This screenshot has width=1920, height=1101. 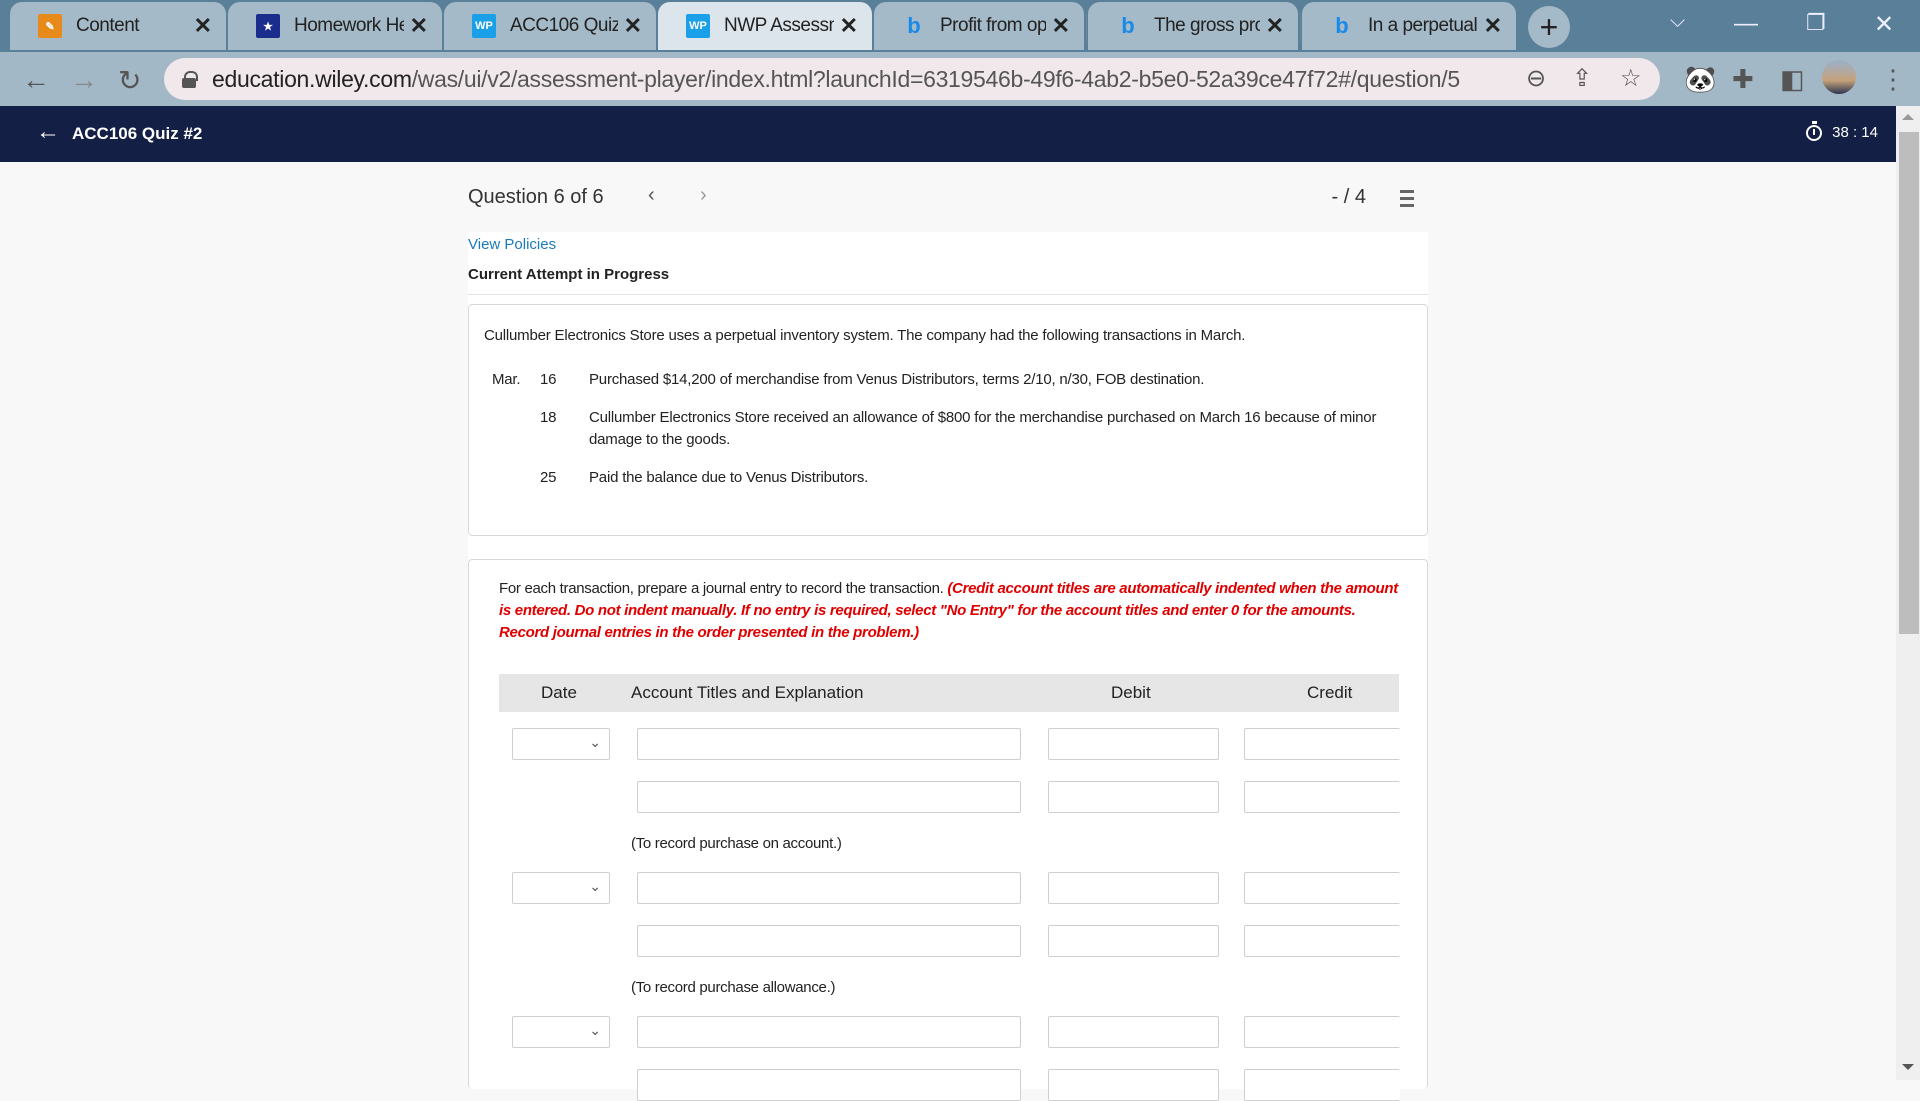 I want to click on view-policies-link: View Policies, so click(x=512, y=244).